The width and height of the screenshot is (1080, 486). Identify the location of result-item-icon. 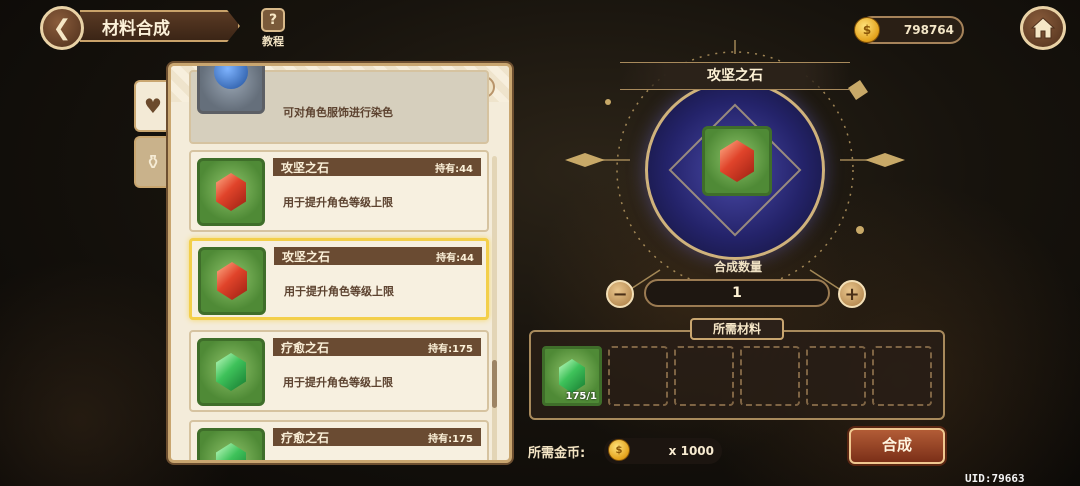
(737, 161).